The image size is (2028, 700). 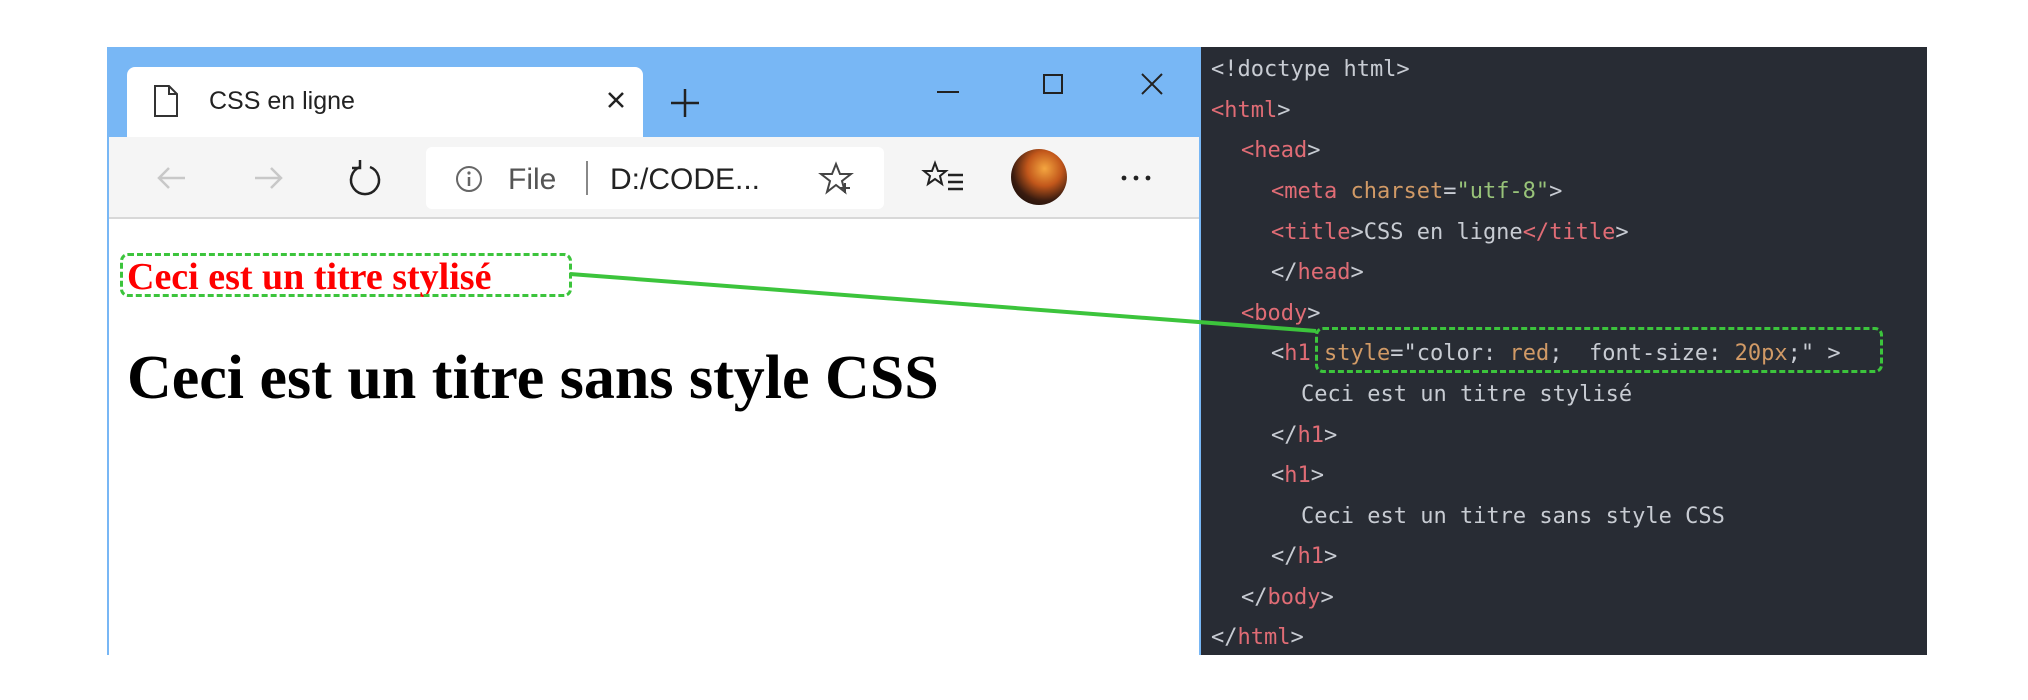 I want to click on address-scheme: File, so click(x=532, y=179).